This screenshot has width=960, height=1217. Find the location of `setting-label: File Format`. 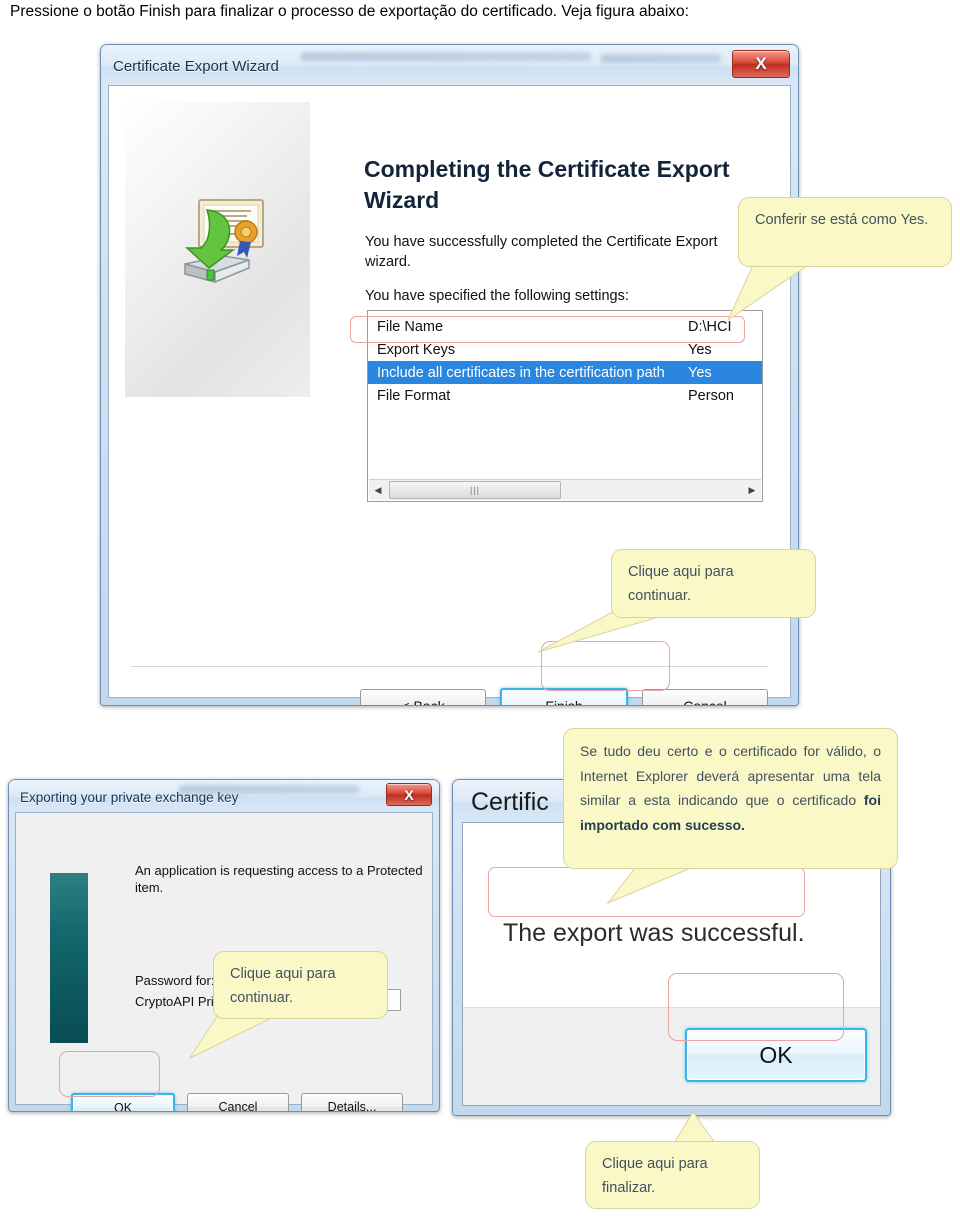

setting-label: File Format is located at coordinates (414, 395).